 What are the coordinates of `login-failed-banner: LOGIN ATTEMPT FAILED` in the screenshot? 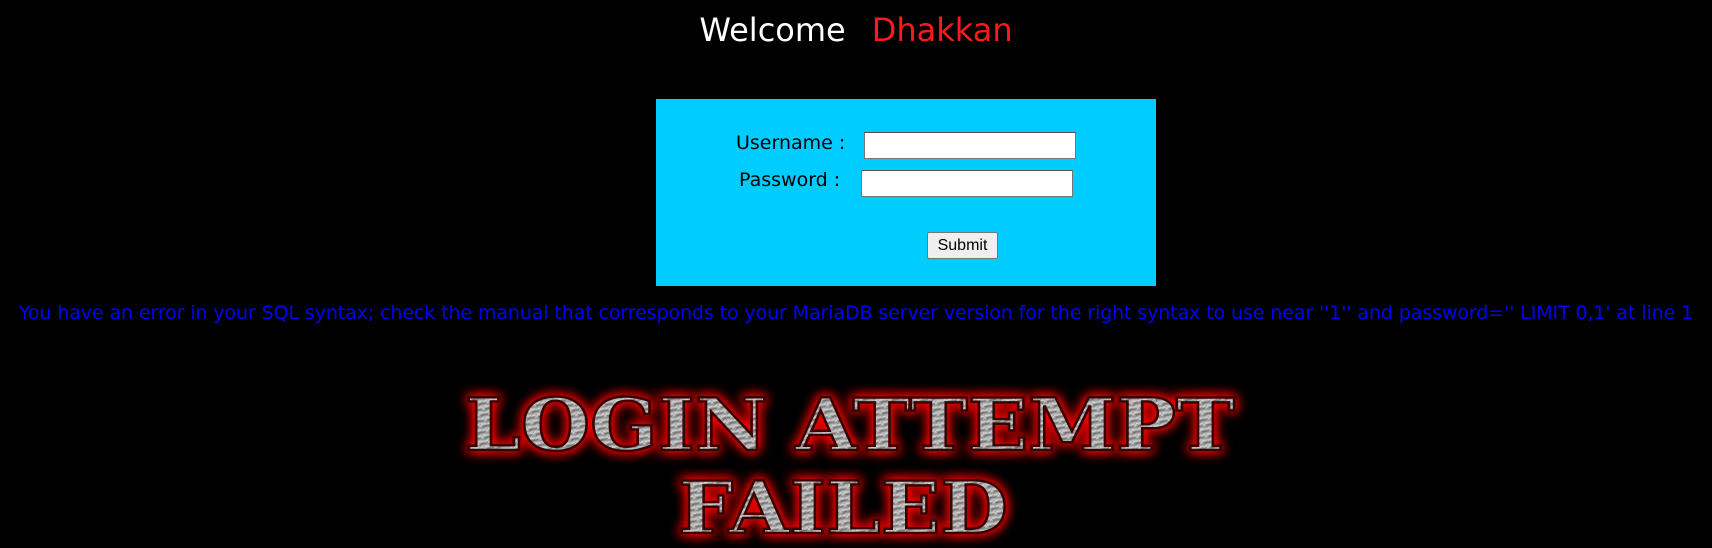 It's located at (855, 463).